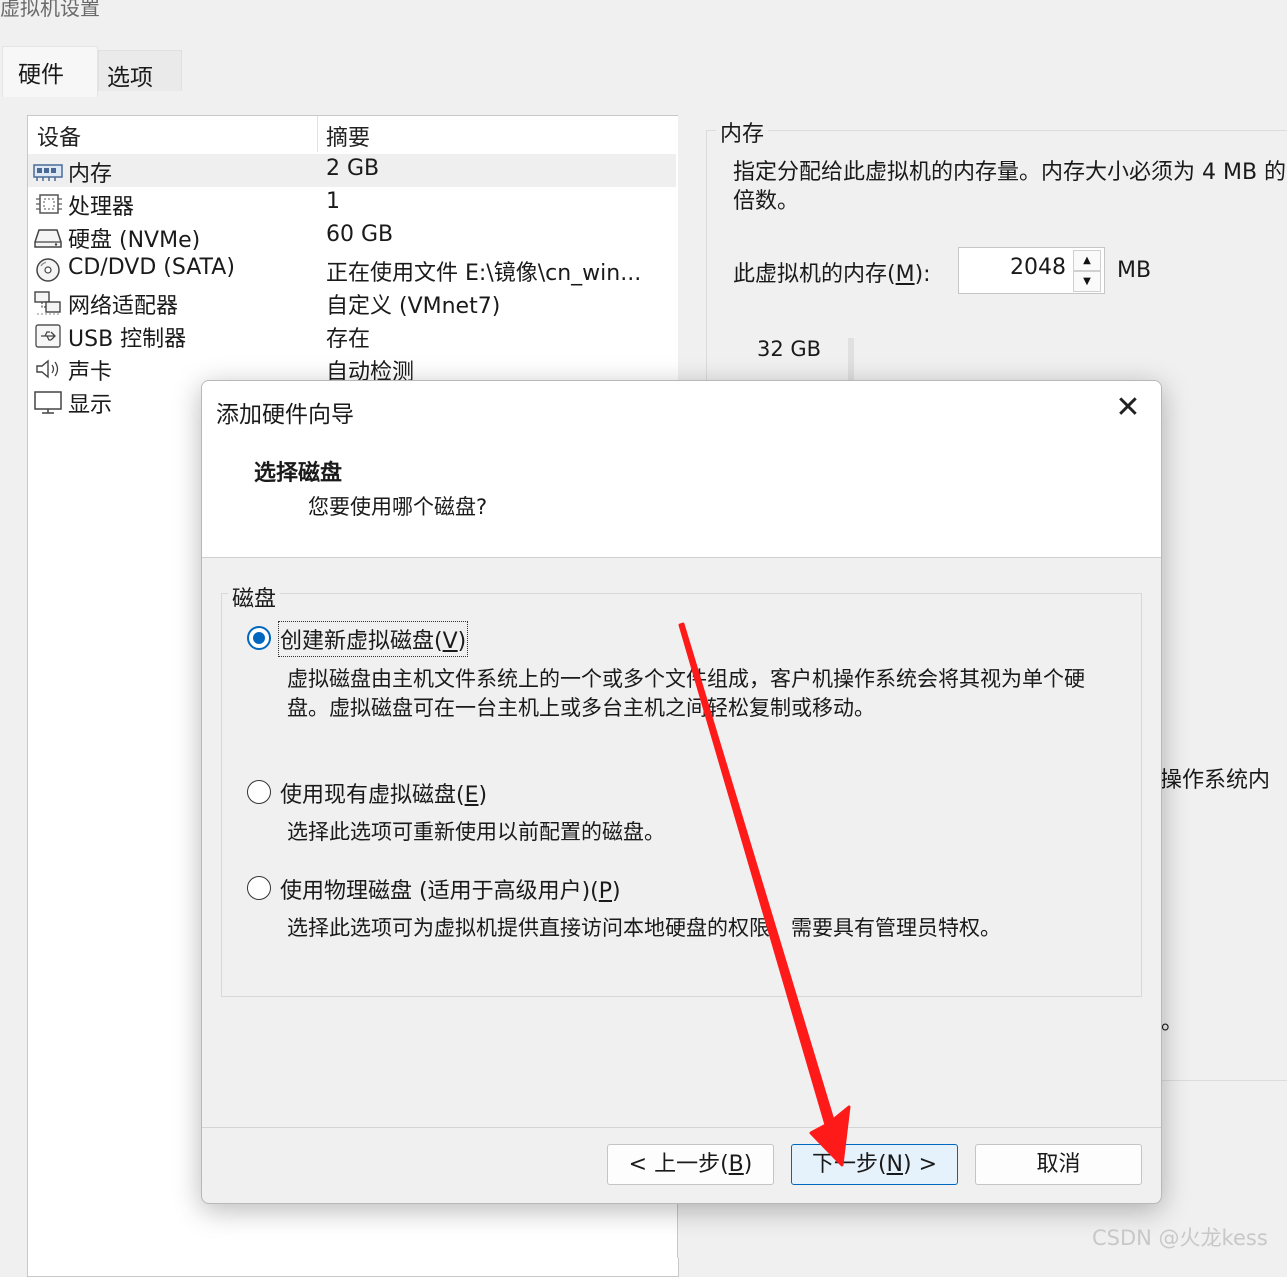 Image resolution: width=1287 pixels, height=1277 pixels. I want to click on memory-group-title: 内存, so click(742, 132).